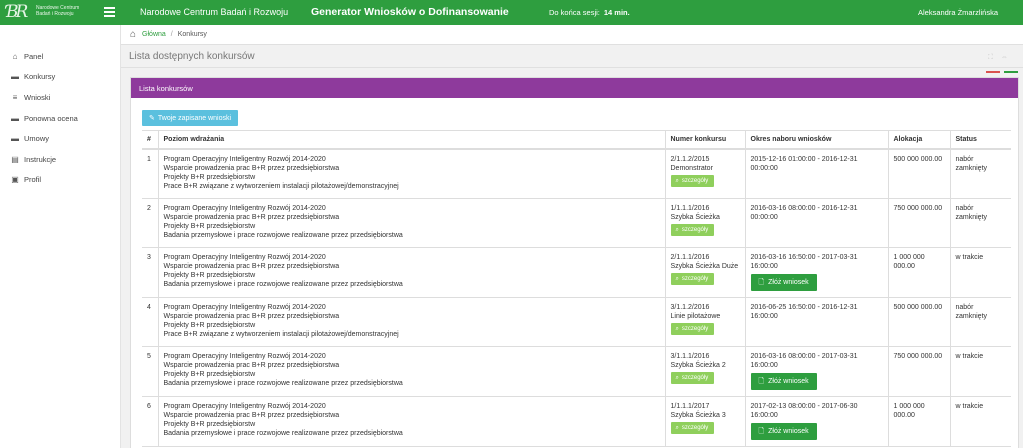 The height and width of the screenshot is (448, 1023). Describe the element at coordinates (690, 406) in the screenshot. I see `competition-number: 1/1.1.1/2017` at that location.